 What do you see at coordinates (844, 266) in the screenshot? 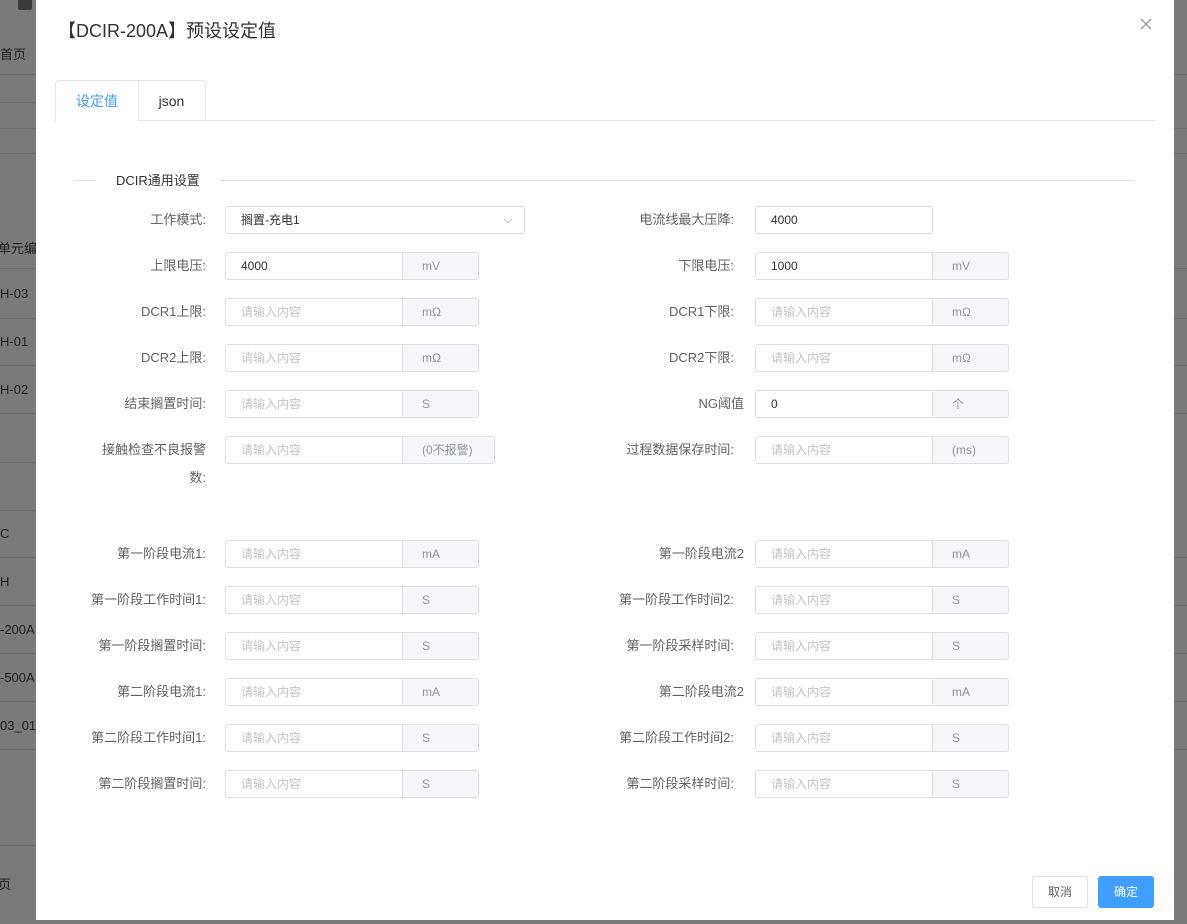
I see `lower-voltage-input: 1000` at bounding box center [844, 266].